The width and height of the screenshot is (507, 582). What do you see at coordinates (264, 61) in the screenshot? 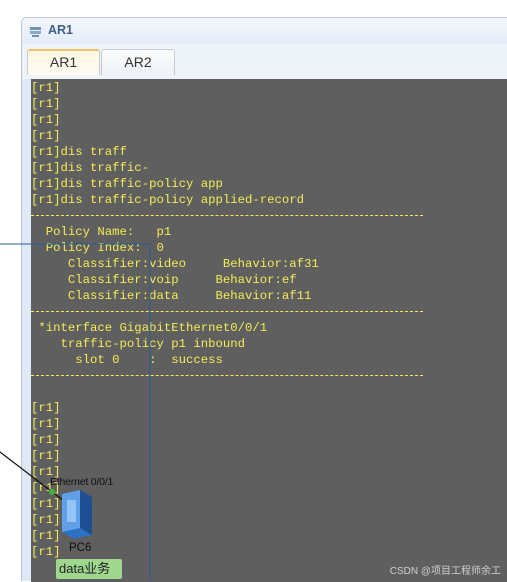
I see `tab-strip: AR1 AR2` at bounding box center [264, 61].